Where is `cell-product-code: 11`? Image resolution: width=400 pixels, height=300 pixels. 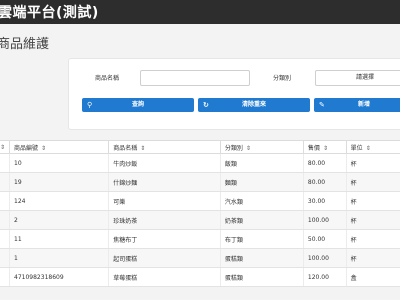
cell-product-code: 11 is located at coordinates (59, 239).